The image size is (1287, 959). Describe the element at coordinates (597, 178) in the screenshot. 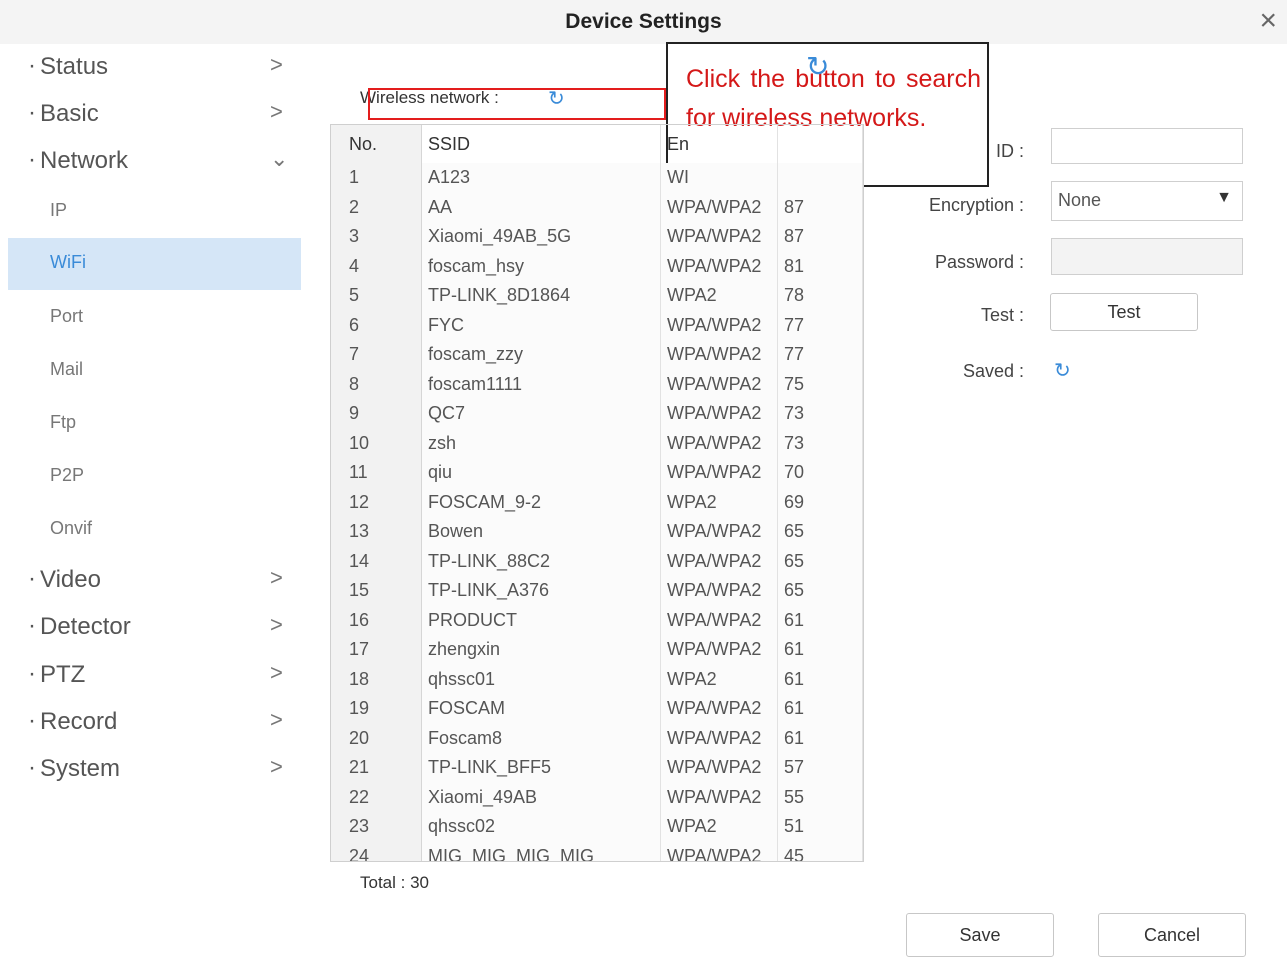

I see `table-row: 1 A123 WI` at that location.